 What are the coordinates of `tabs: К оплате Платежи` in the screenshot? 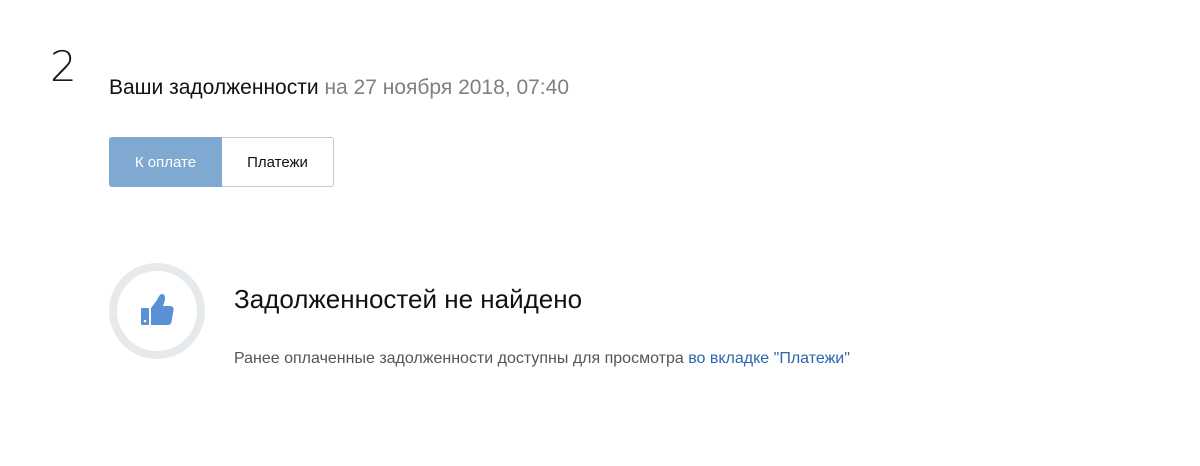 It's located at (221, 162).